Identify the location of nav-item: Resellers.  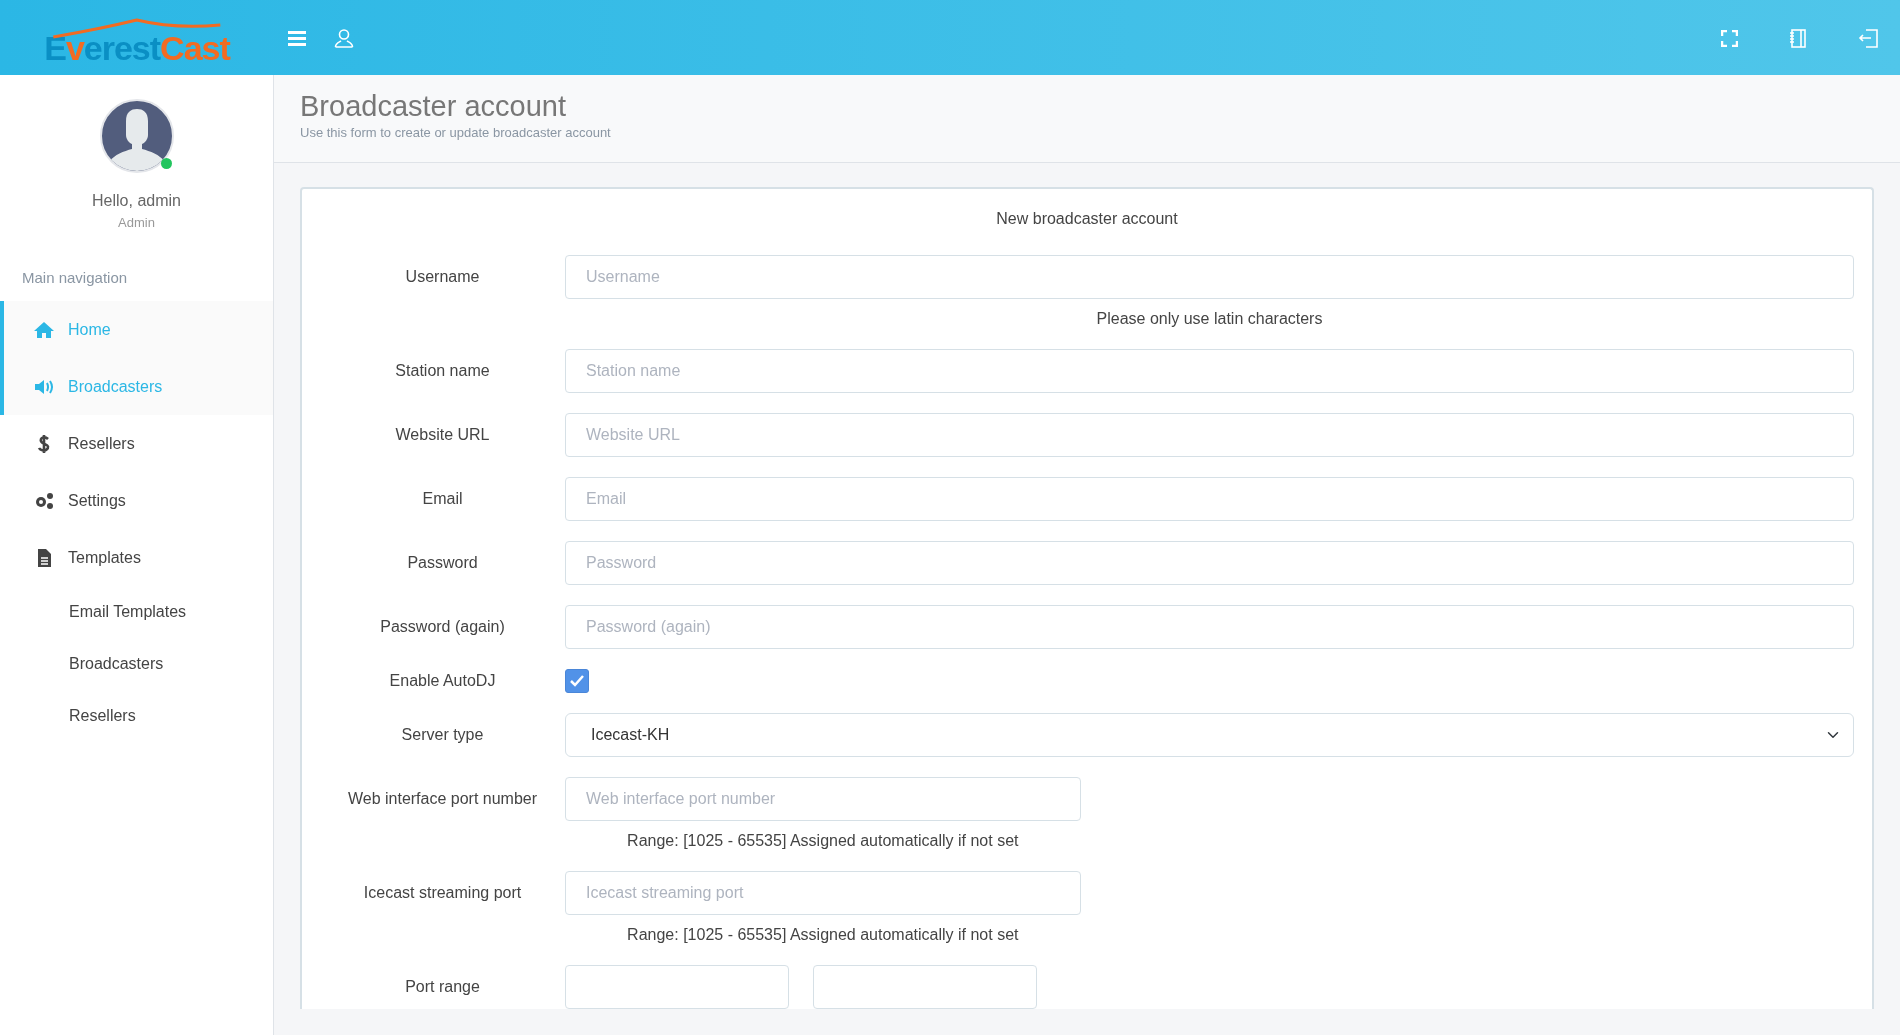
(136, 443).